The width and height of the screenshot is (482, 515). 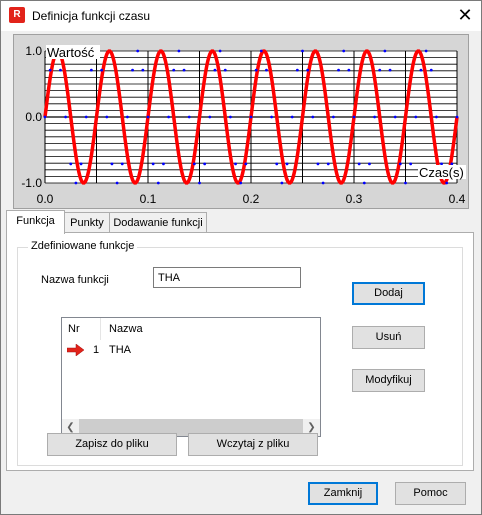 What do you see at coordinates (388, 380) in the screenshot?
I see `modify-button: Modyfikuj` at bounding box center [388, 380].